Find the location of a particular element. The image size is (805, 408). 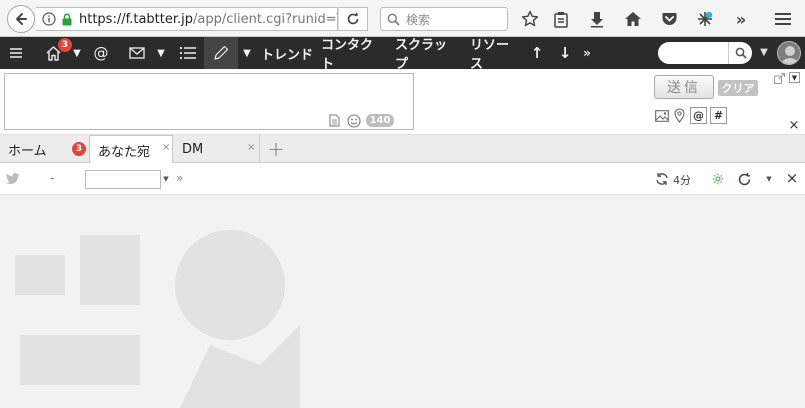

list-icon is located at coordinates (187, 53).